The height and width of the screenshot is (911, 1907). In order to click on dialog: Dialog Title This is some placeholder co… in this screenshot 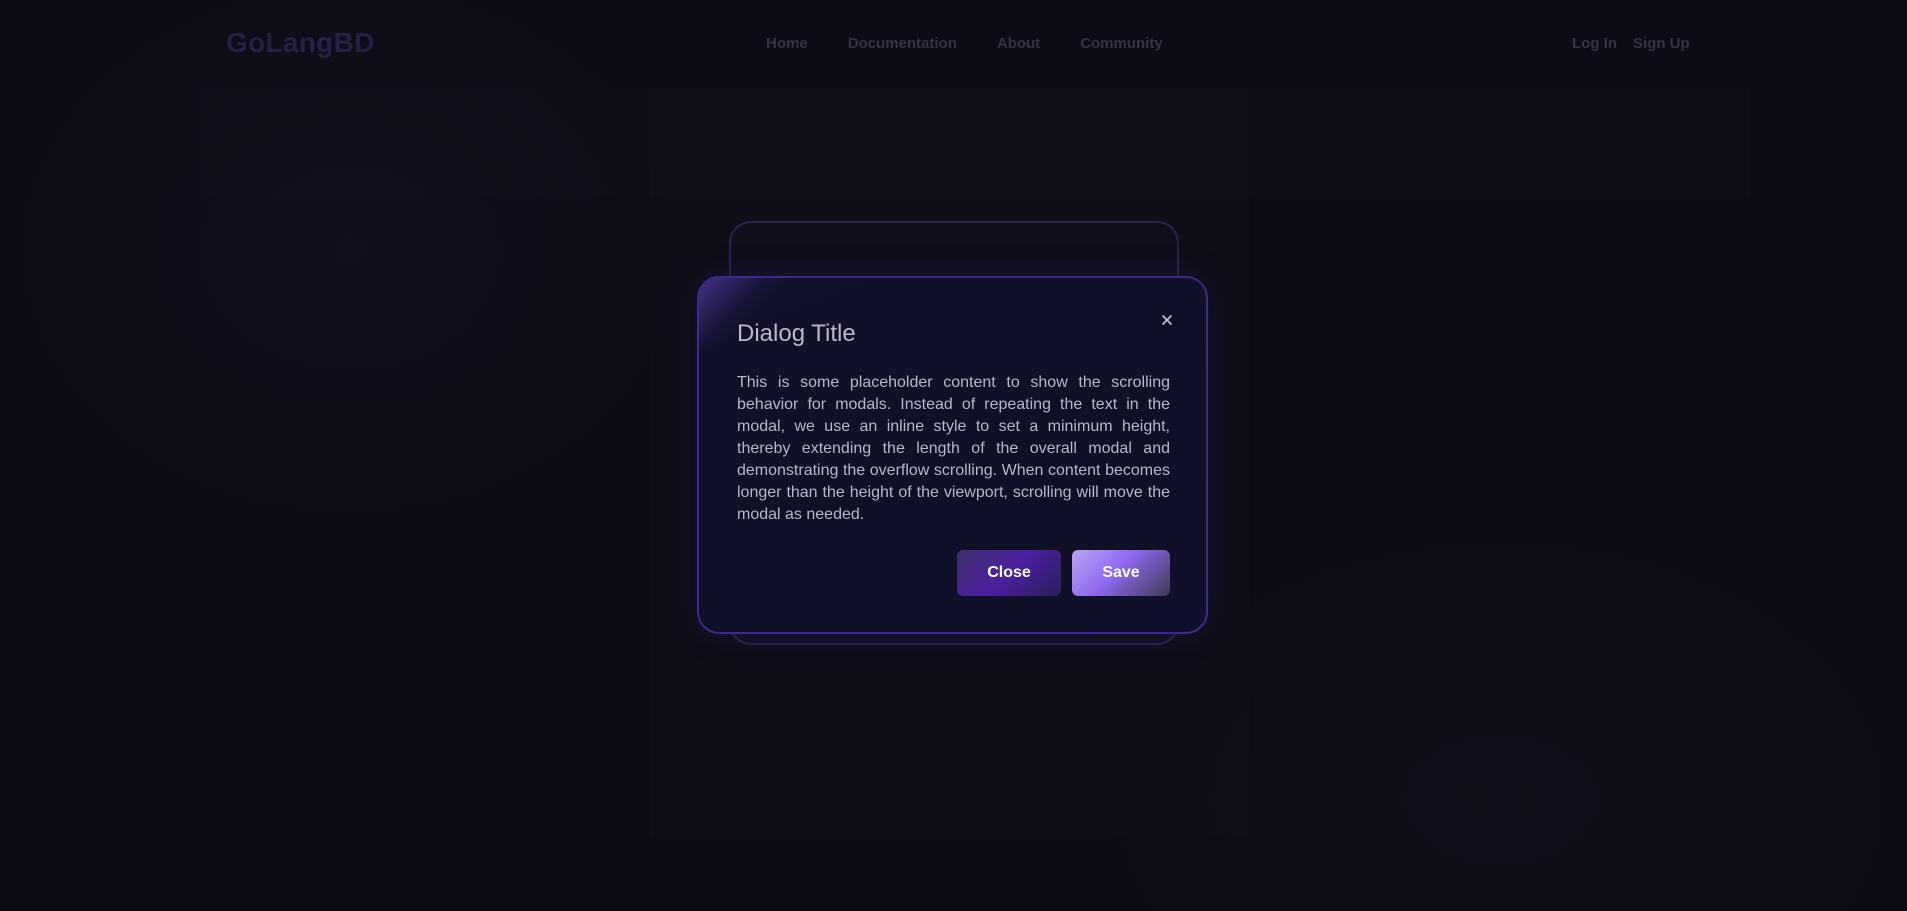, I will do `click(952, 455)`.